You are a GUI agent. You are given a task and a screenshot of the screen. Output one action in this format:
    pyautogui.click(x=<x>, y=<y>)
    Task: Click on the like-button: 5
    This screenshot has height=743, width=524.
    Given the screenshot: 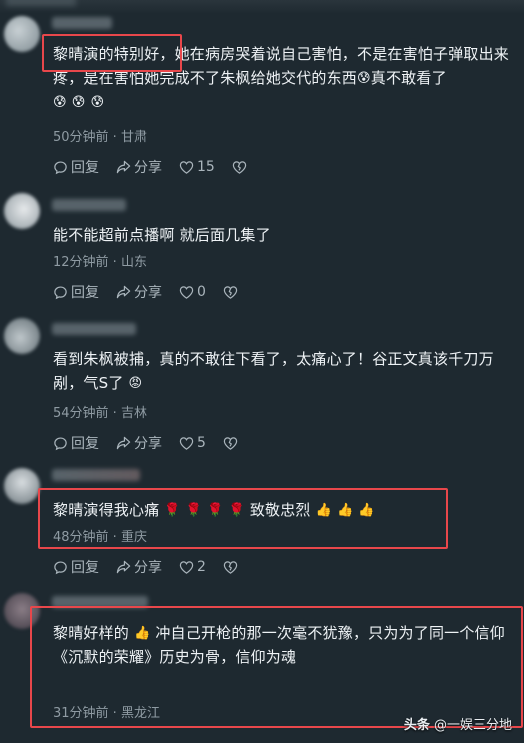 What is the action you would take?
    pyautogui.click(x=192, y=443)
    